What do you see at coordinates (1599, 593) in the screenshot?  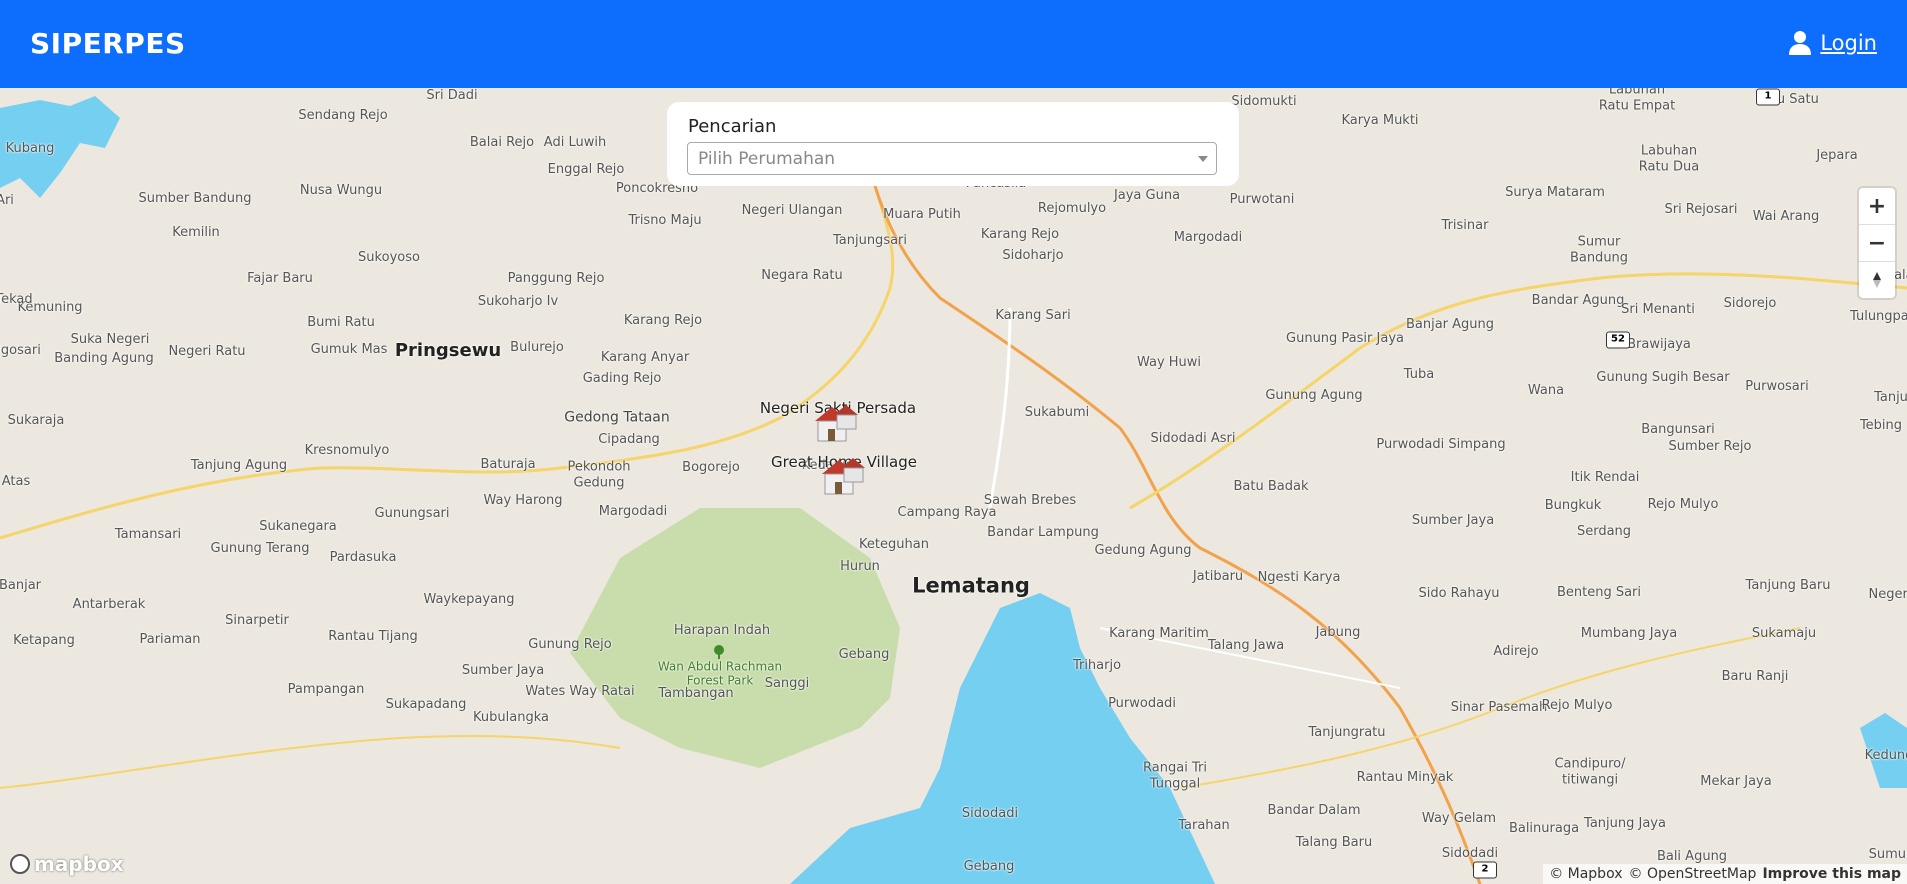 I see `place-label: Benteng Sari` at bounding box center [1599, 593].